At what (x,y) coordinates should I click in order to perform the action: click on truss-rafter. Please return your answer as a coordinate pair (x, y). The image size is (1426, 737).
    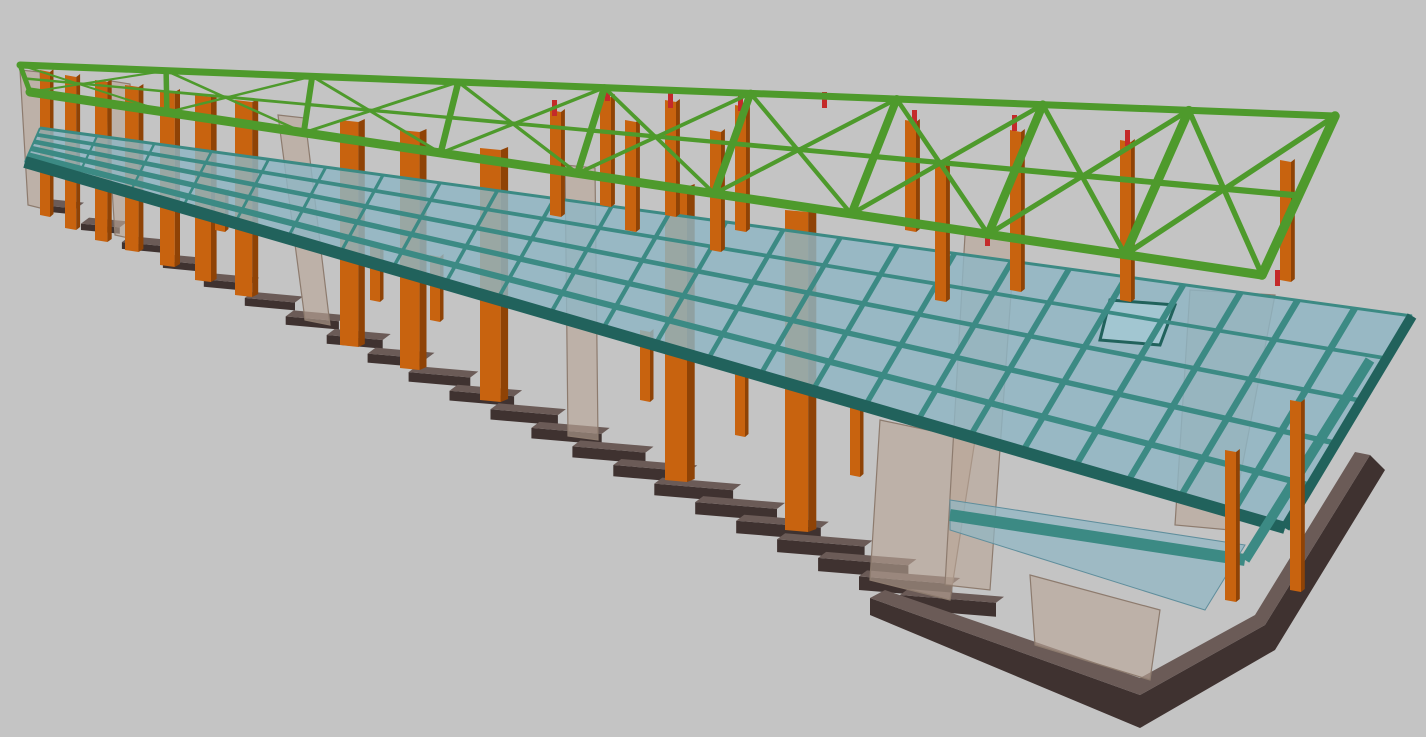
    Looking at the image, I should click on (166, 91).